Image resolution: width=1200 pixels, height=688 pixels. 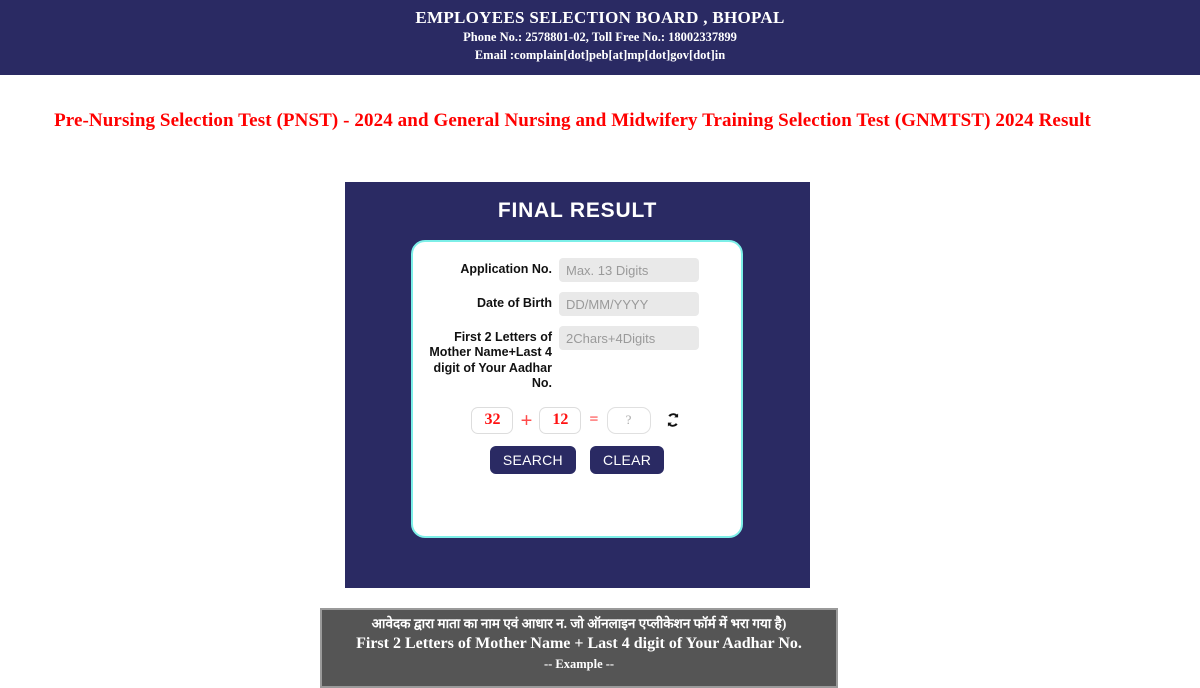 I want to click on form-button-row: SEARCH CLEAR, so click(x=577, y=459).